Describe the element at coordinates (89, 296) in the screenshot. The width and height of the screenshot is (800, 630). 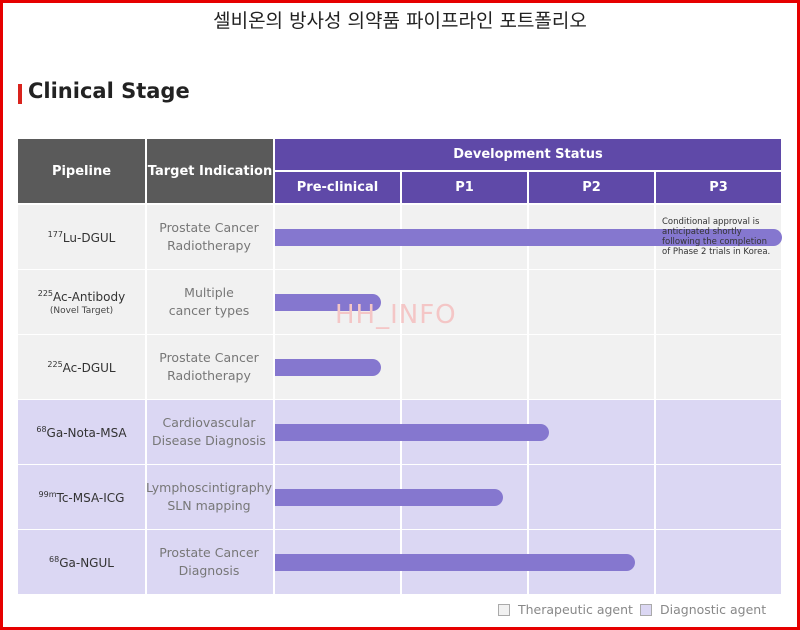
I see `compound-name: Ac-Antibody` at that location.